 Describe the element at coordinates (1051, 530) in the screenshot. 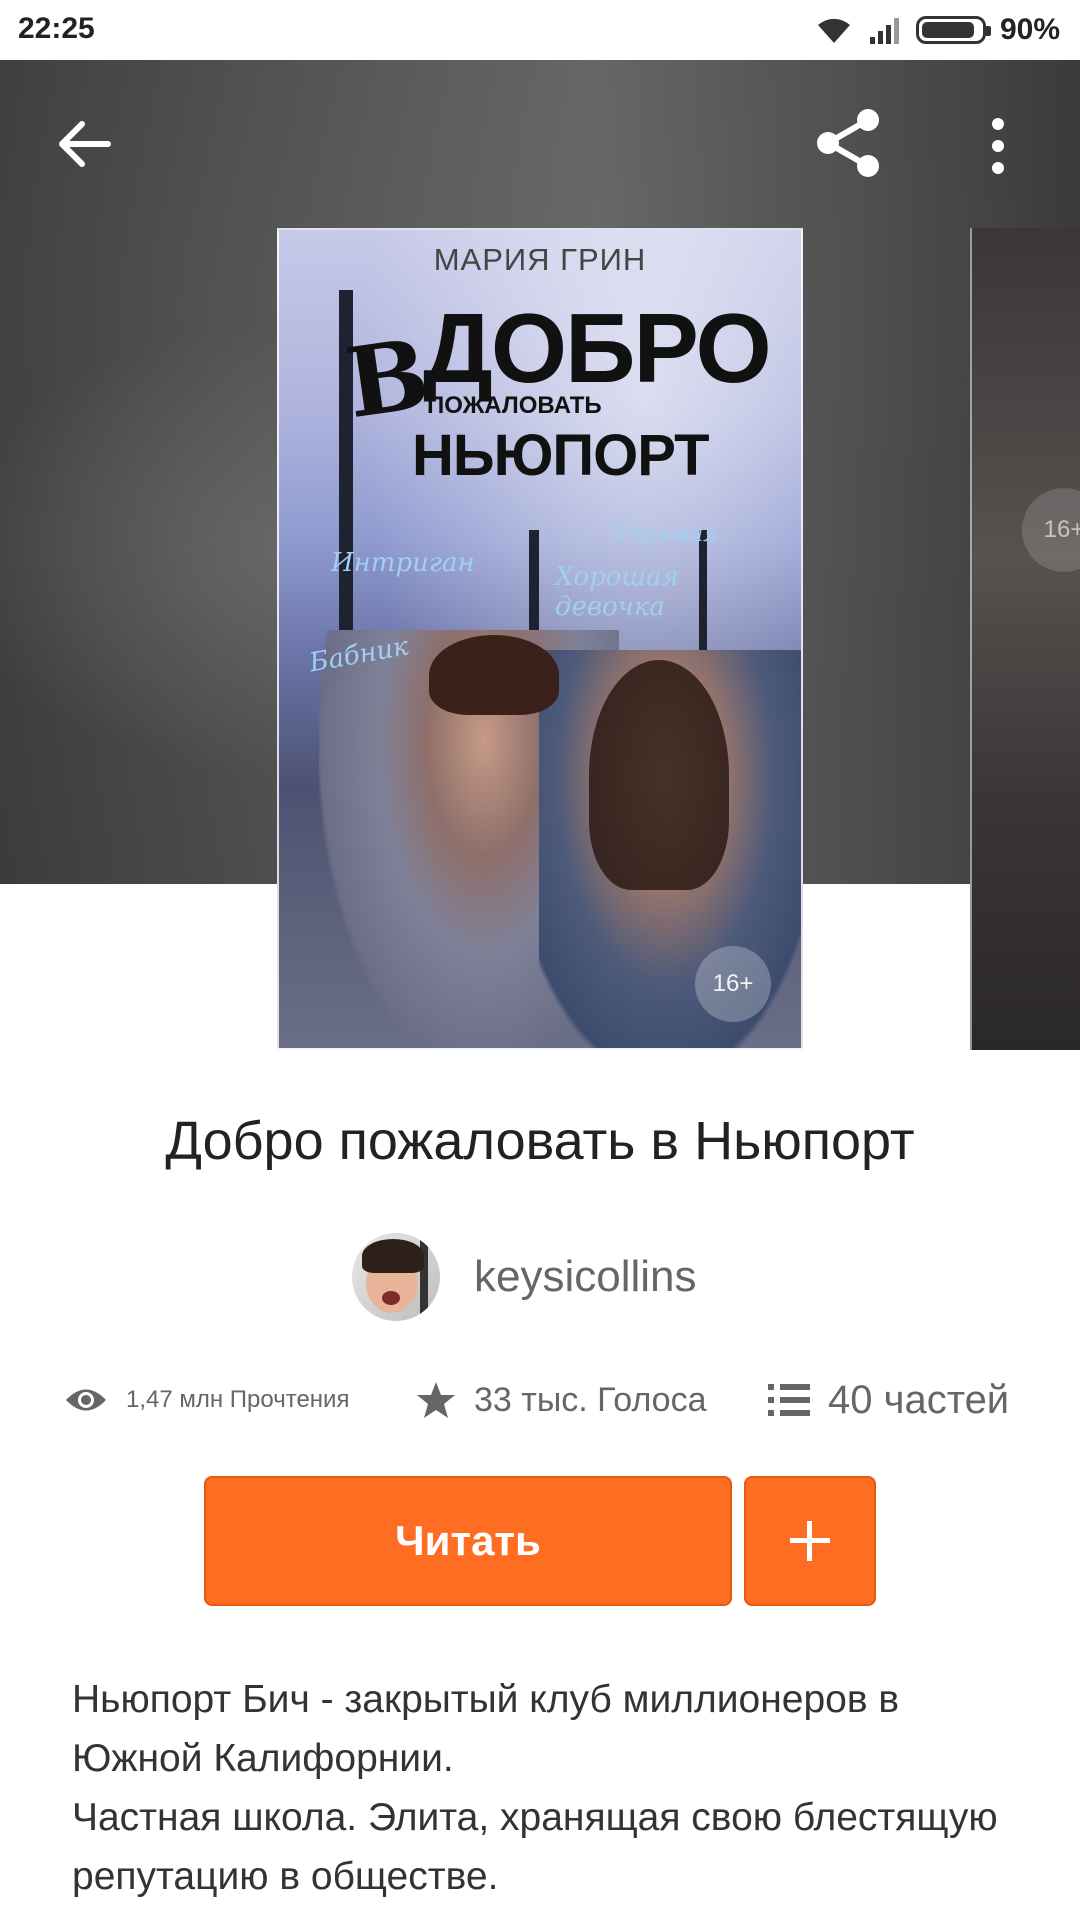

I see `side-cover-age-rating: 16+` at that location.